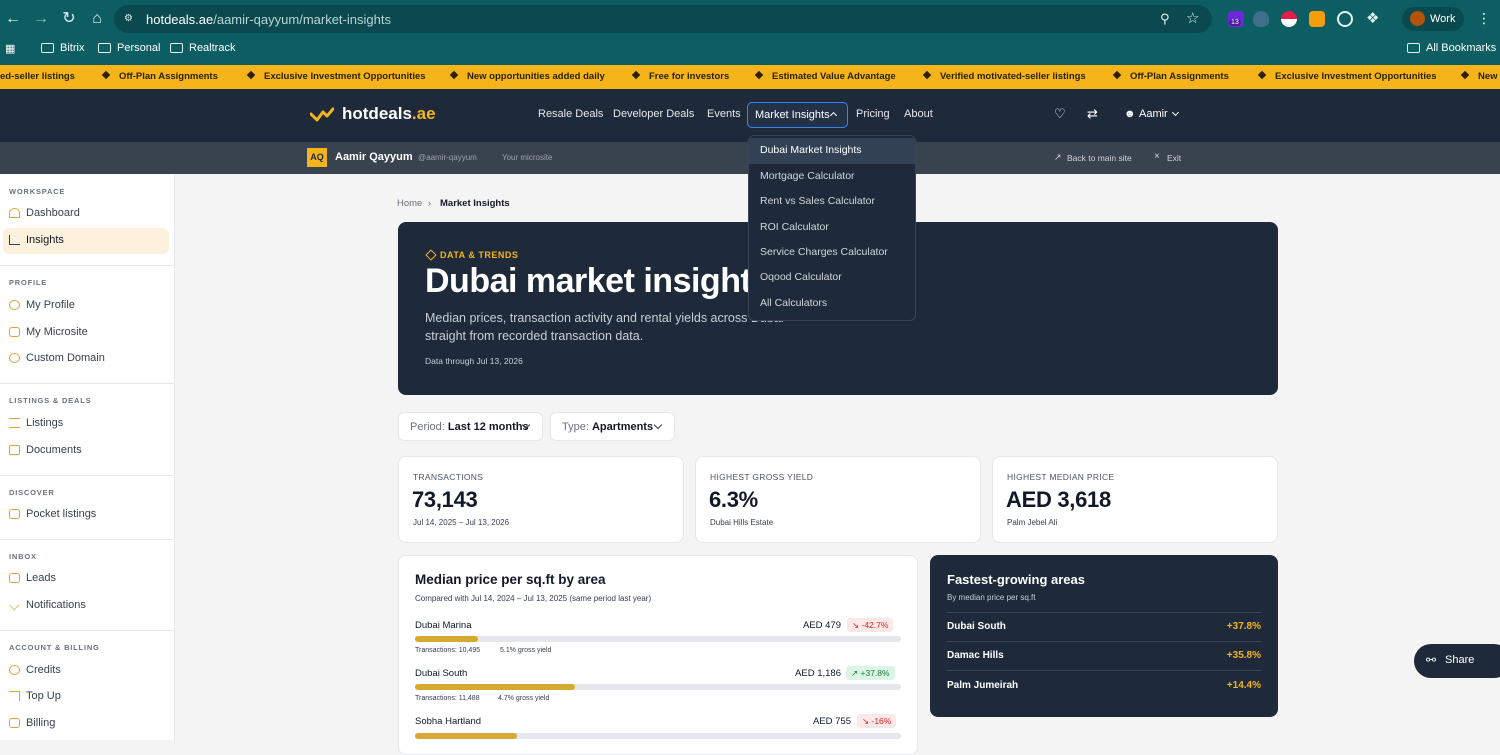  Describe the element at coordinates (48, 332) in the screenshot. I see `sidebar-item-my-microsite: My Microsite` at that location.